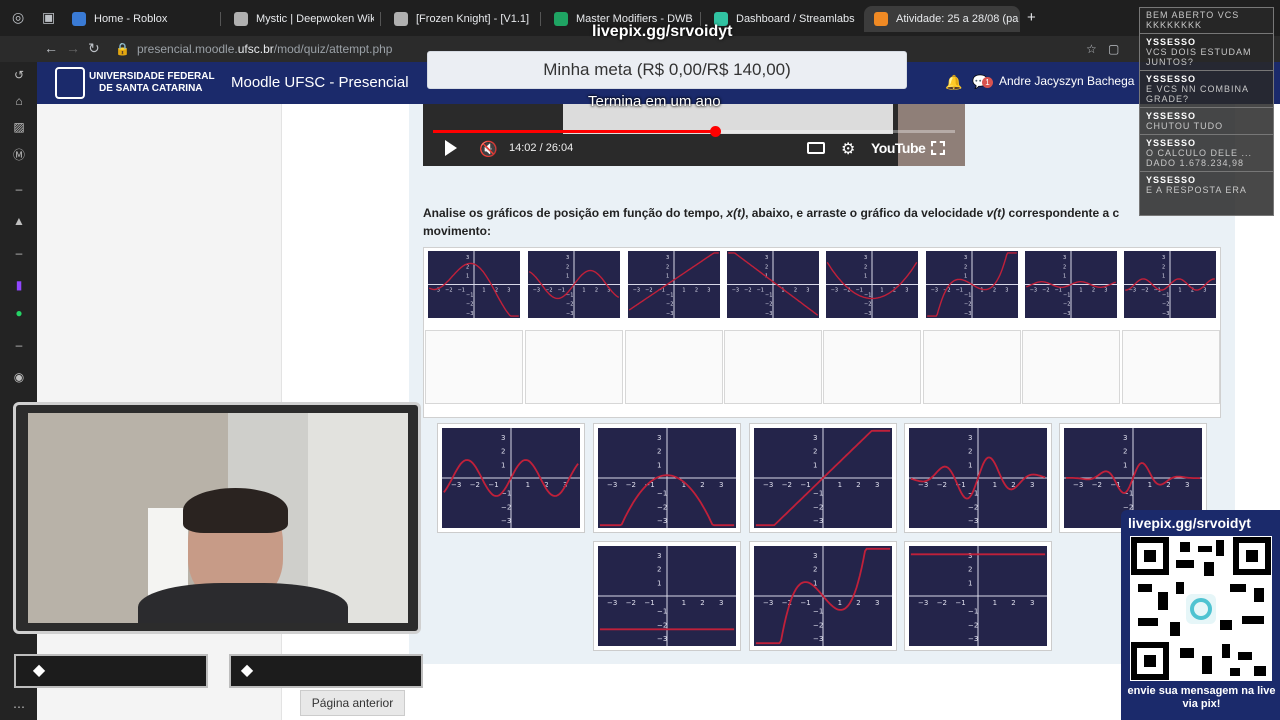 This screenshot has width=1280, height=720. What do you see at coordinates (122, 49) in the screenshot?
I see `lock-icon: 🔒` at bounding box center [122, 49].